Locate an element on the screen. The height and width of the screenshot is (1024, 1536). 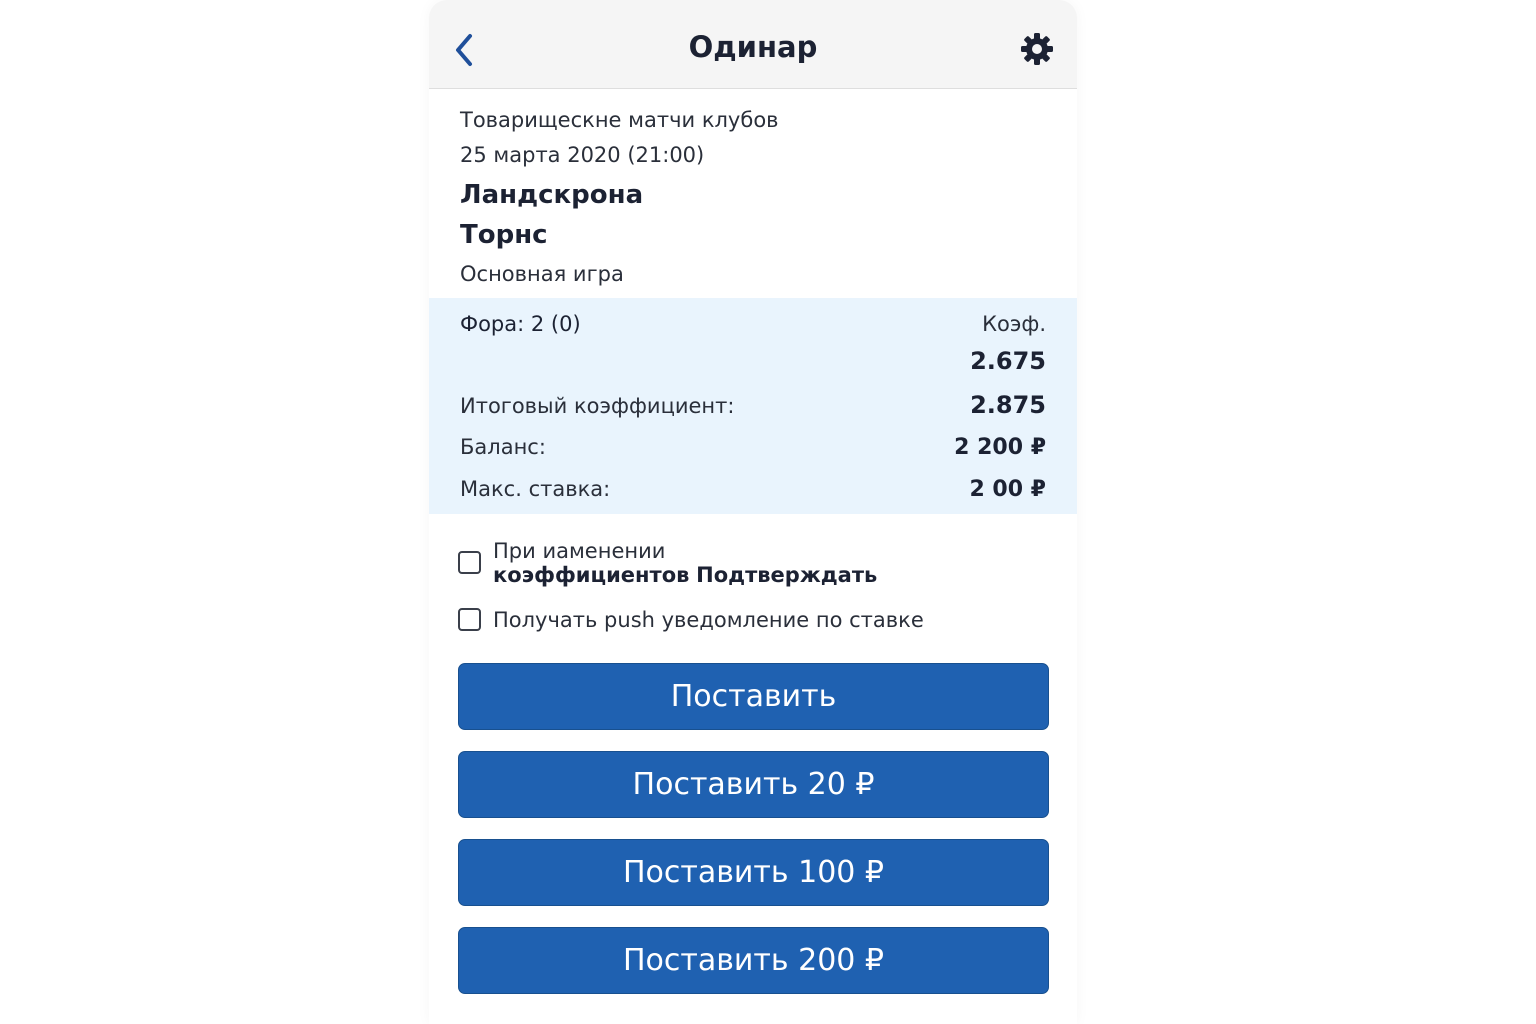
tournament-name: Товарищескне матчи клубов is located at coordinates (619, 120).